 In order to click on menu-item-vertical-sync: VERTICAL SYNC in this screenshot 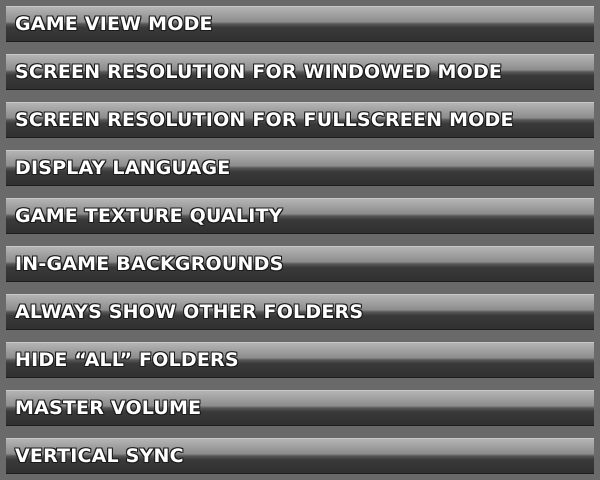, I will do `click(300, 456)`.